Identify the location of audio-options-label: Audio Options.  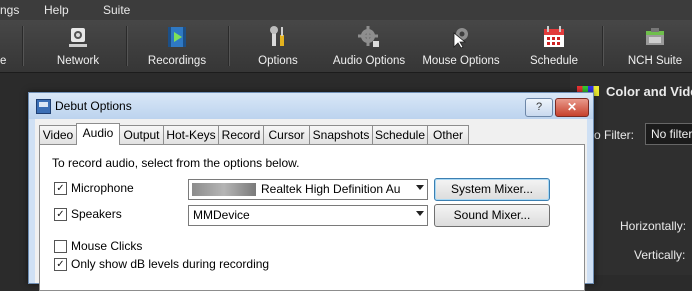
(369, 61).